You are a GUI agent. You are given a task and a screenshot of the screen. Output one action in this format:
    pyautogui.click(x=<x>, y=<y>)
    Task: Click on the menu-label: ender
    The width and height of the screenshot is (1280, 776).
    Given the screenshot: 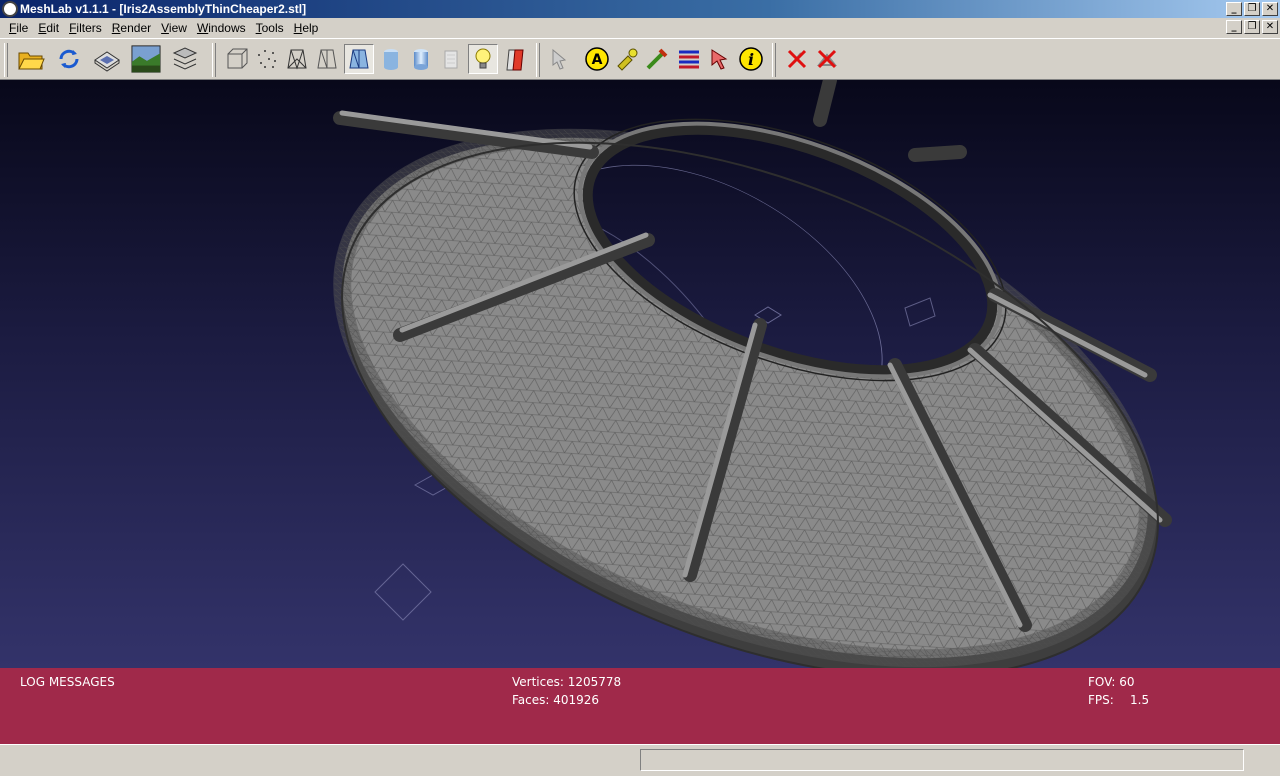 What is the action you would take?
    pyautogui.click(x=136, y=28)
    